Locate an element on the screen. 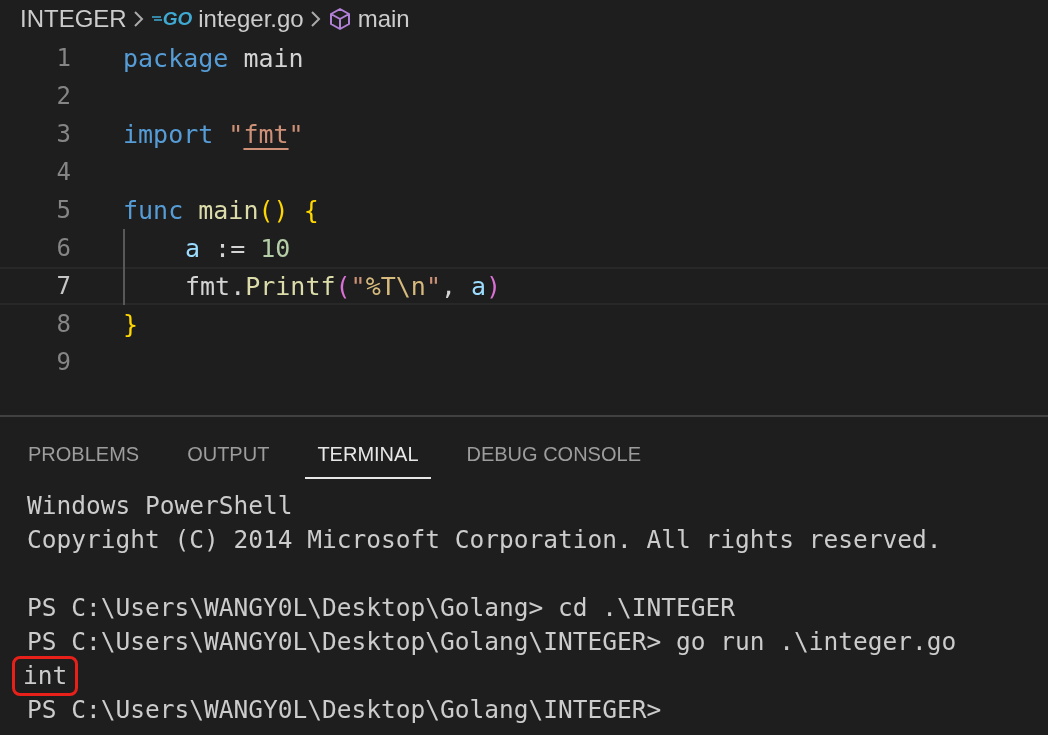 The width and height of the screenshot is (1048, 735). line-number: 9 is located at coordinates (63, 362).